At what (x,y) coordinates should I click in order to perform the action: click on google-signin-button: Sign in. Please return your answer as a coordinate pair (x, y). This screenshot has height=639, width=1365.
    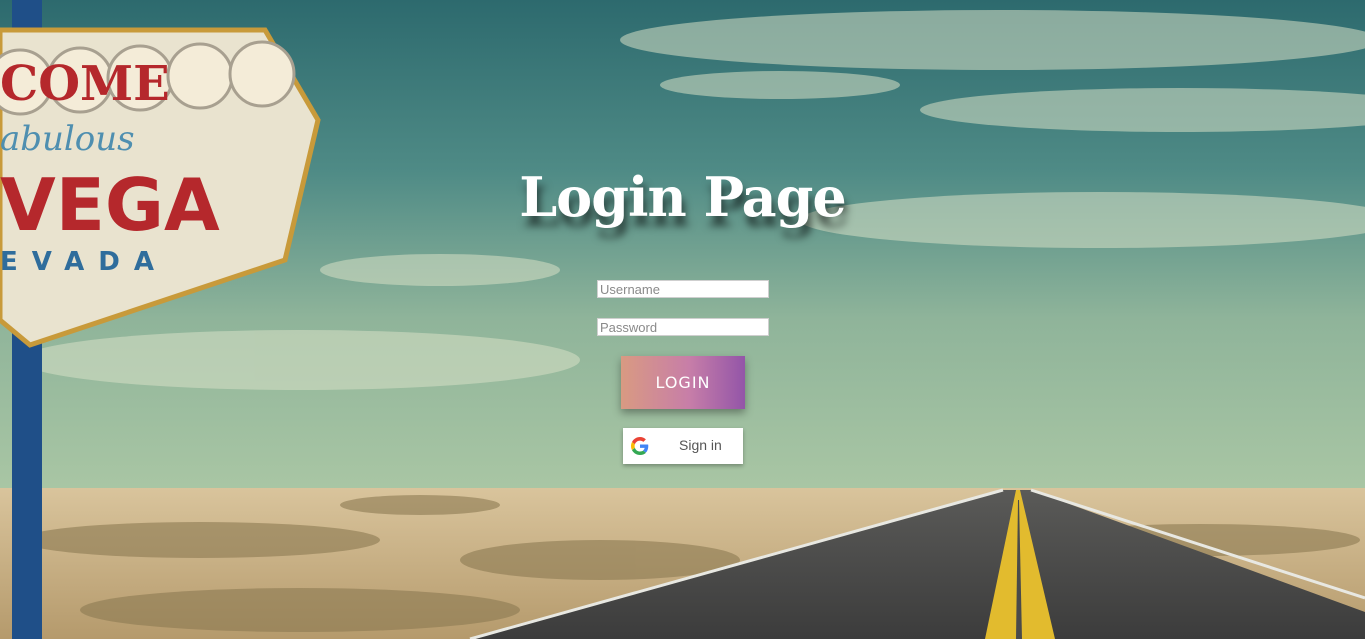
    Looking at the image, I should click on (683, 446).